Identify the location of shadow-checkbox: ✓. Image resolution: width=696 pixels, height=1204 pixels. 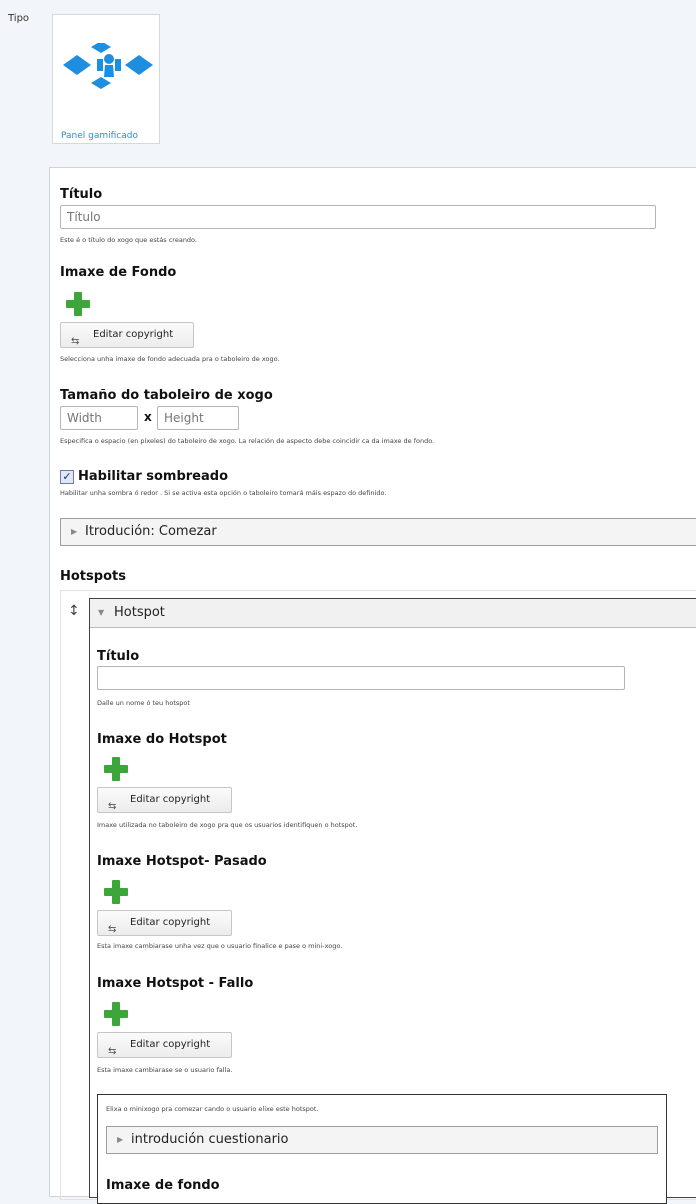
(67, 477).